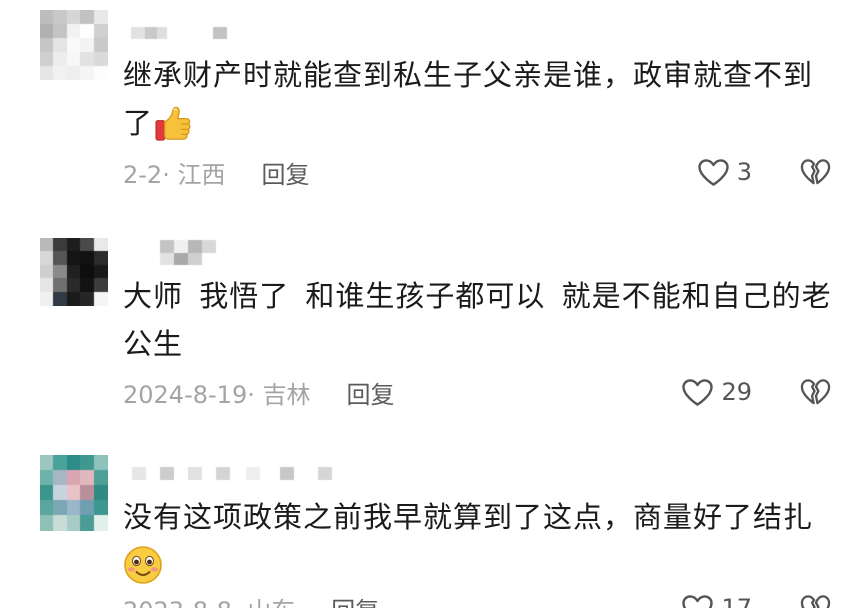 This screenshot has width=865, height=608. What do you see at coordinates (174, 174) in the screenshot?
I see `date-location: 2-2· 江西` at bounding box center [174, 174].